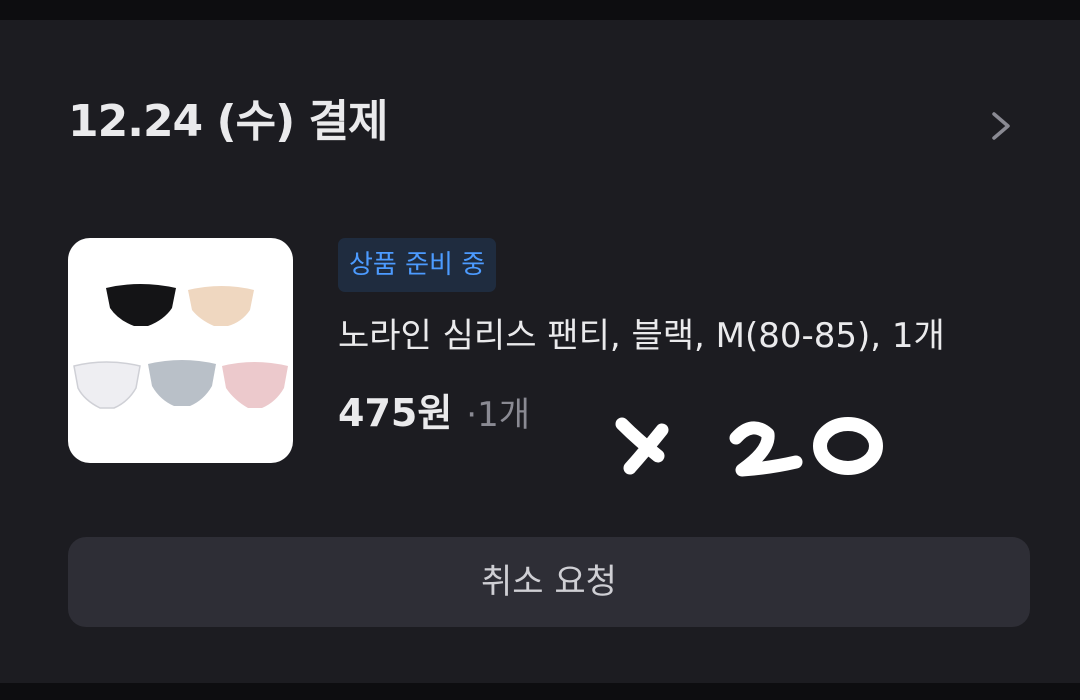 This screenshot has width=1080, height=700. Describe the element at coordinates (228, 121) in the screenshot. I see `order-date-title: 12.24 (수) 결제` at that location.